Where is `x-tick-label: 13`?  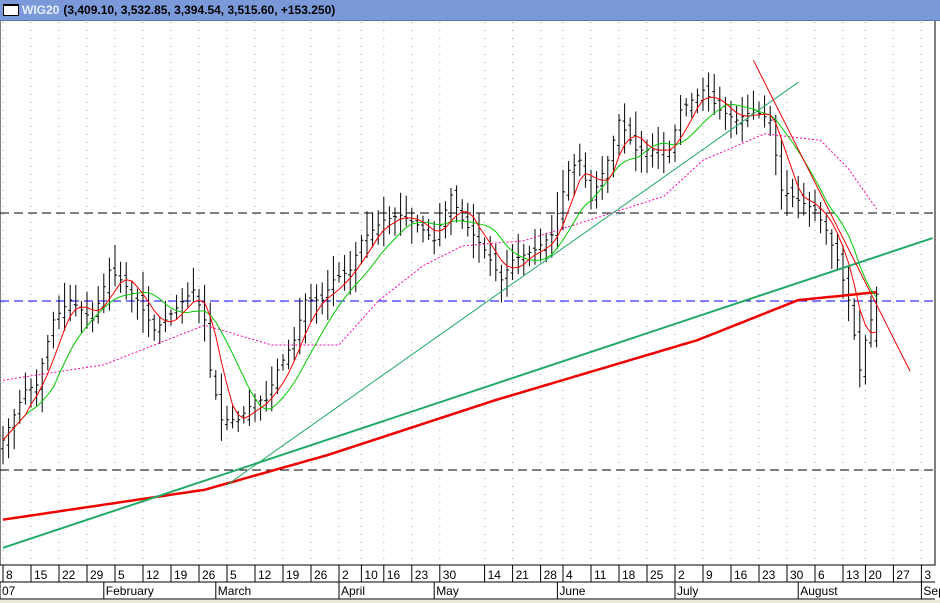
x-tick-label: 13 is located at coordinates (853, 575).